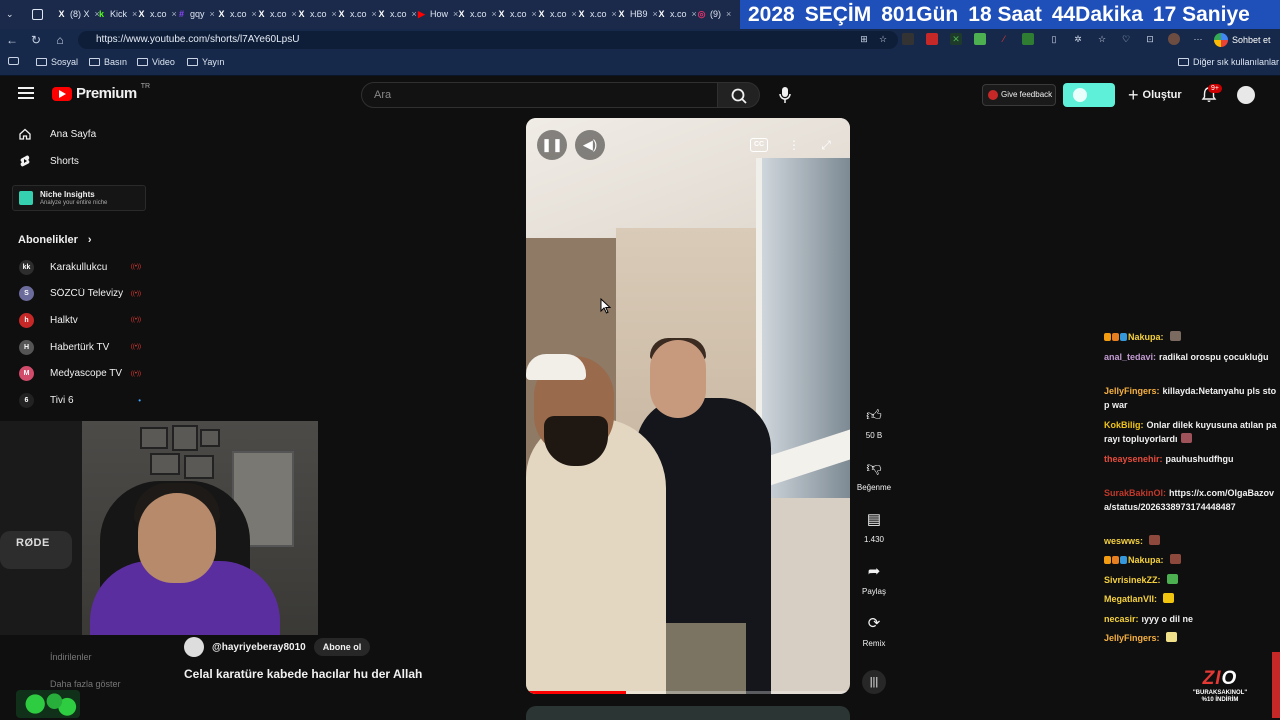 Image resolution: width=1280 pixels, height=720 pixels. What do you see at coordinates (156, 62) in the screenshot?
I see `bookmark-folder: Video` at bounding box center [156, 62].